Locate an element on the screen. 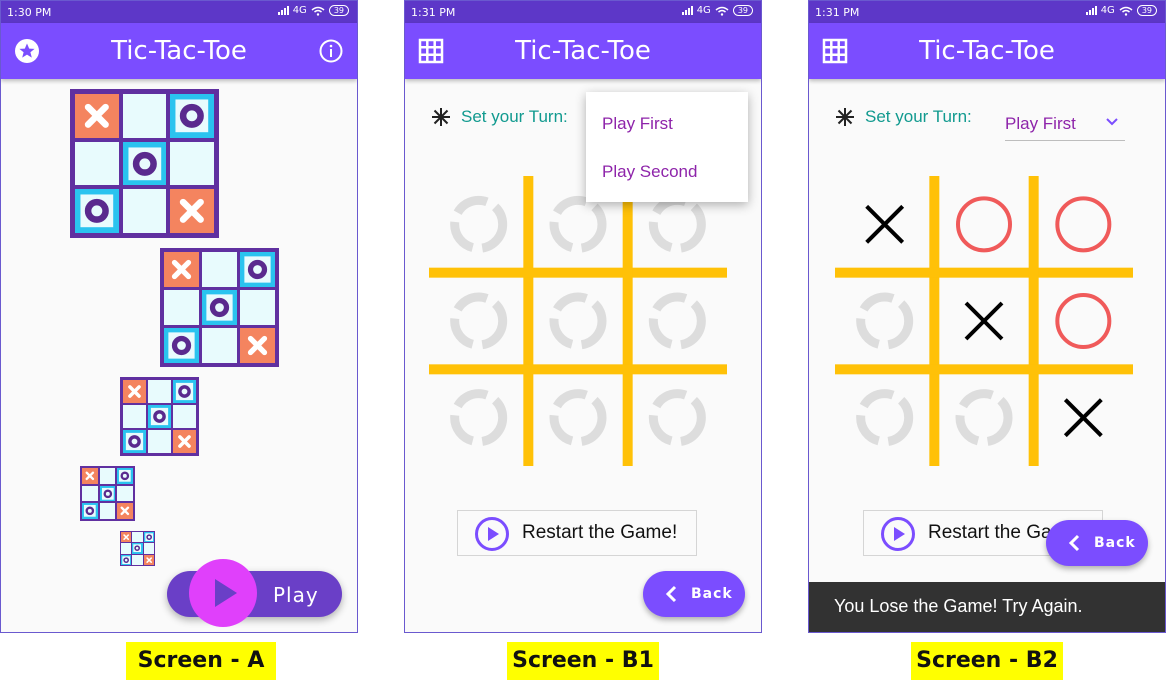  snackbar: You Lose the Game! Try Again. is located at coordinates (987, 607).